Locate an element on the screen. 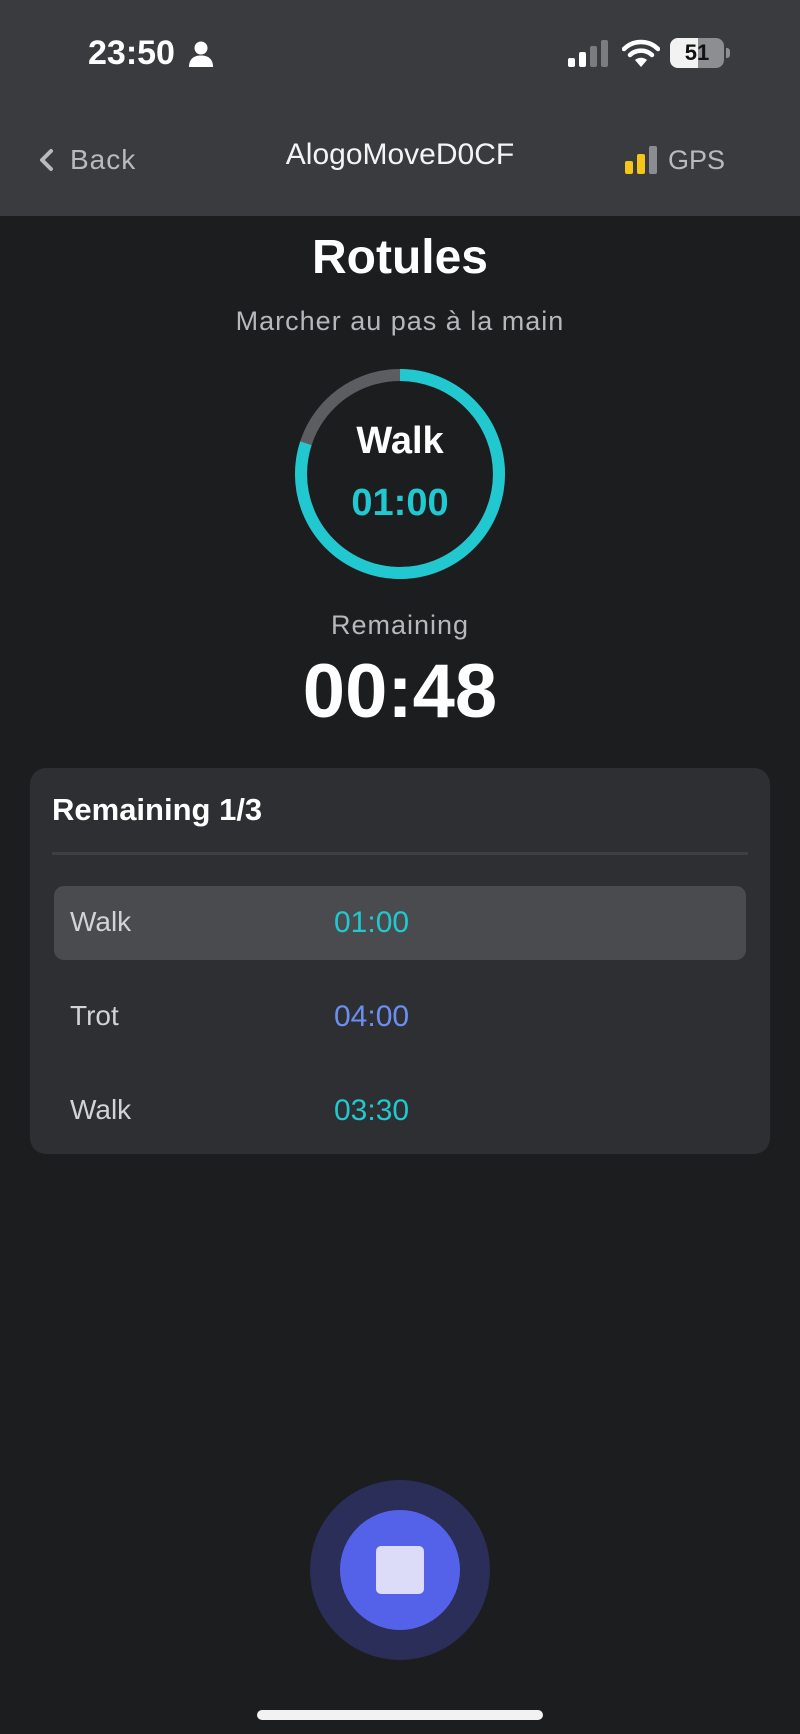 The height and width of the screenshot is (1734, 800). stop-button-halo is located at coordinates (400, 1570).